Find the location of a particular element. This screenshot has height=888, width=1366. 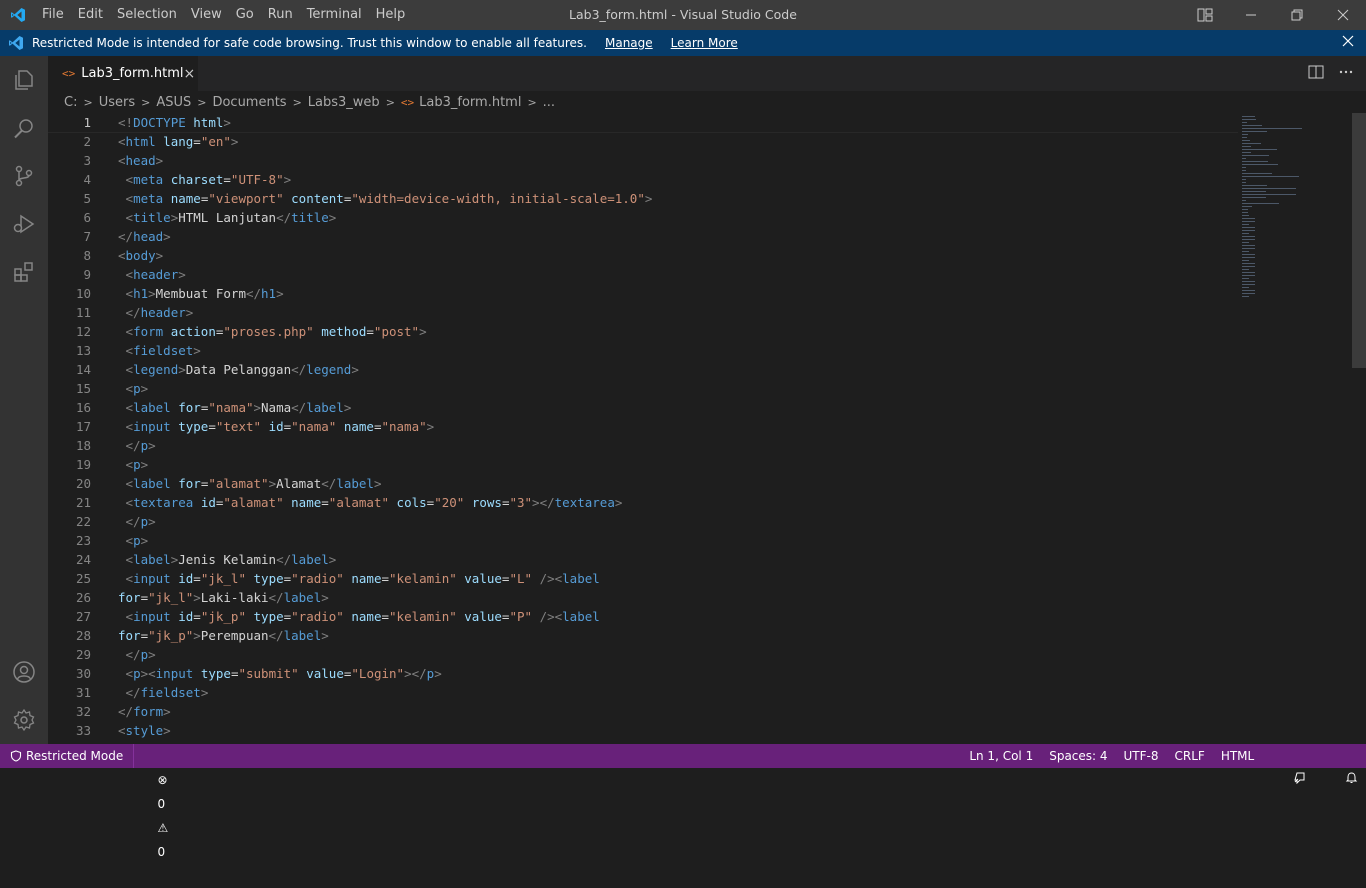

line-number: 4 is located at coordinates (87, 179).